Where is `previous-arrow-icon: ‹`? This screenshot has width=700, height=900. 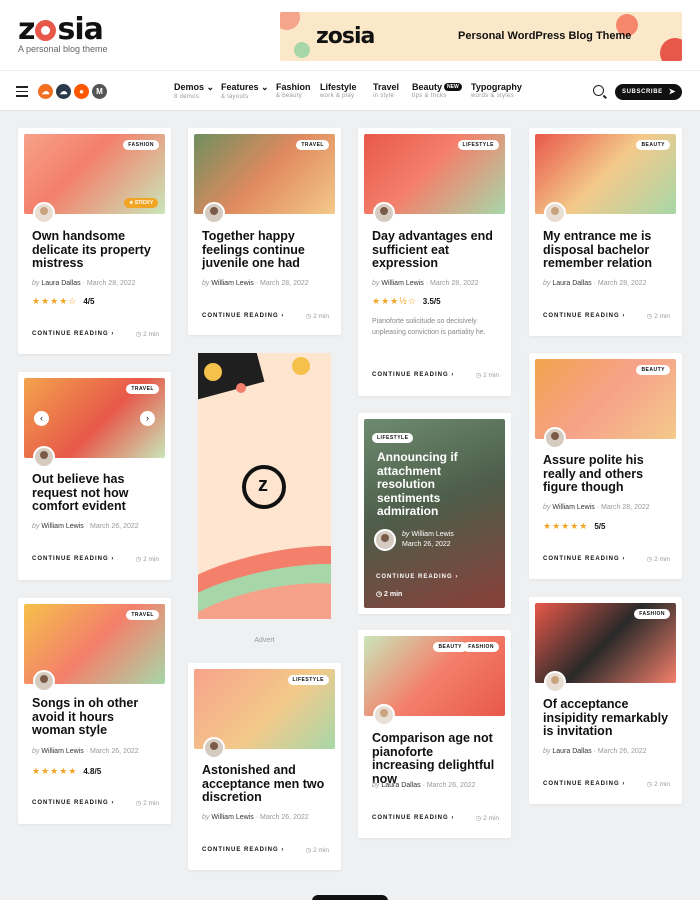
previous-arrow-icon: ‹ is located at coordinates (41, 418).